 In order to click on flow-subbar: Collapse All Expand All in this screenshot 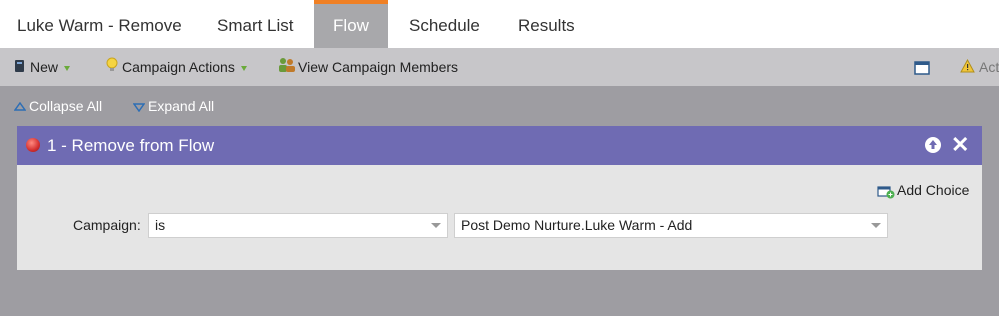, I will do `click(499, 105)`.